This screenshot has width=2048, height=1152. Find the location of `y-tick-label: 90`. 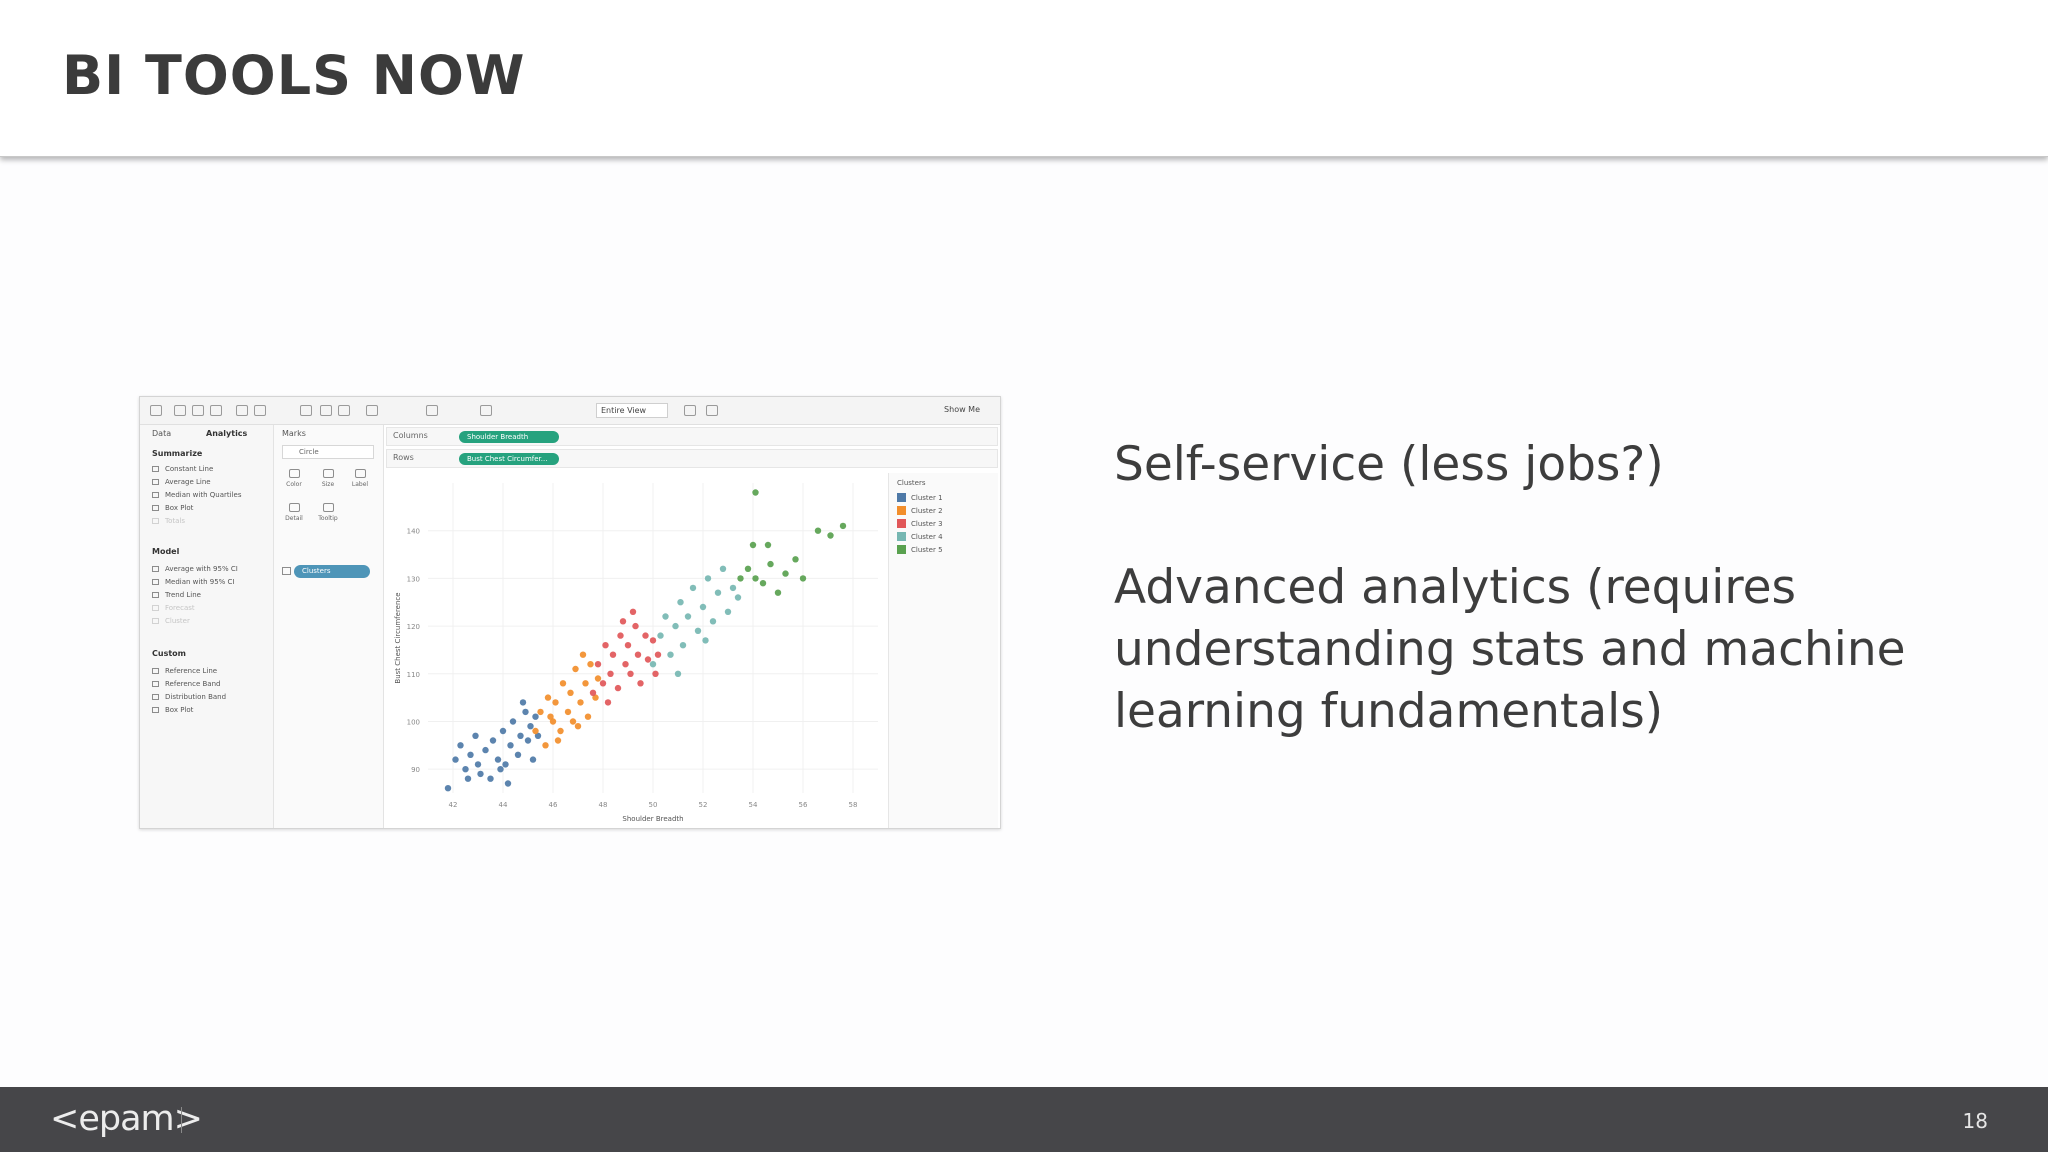

y-tick-label: 90 is located at coordinates (415, 770).